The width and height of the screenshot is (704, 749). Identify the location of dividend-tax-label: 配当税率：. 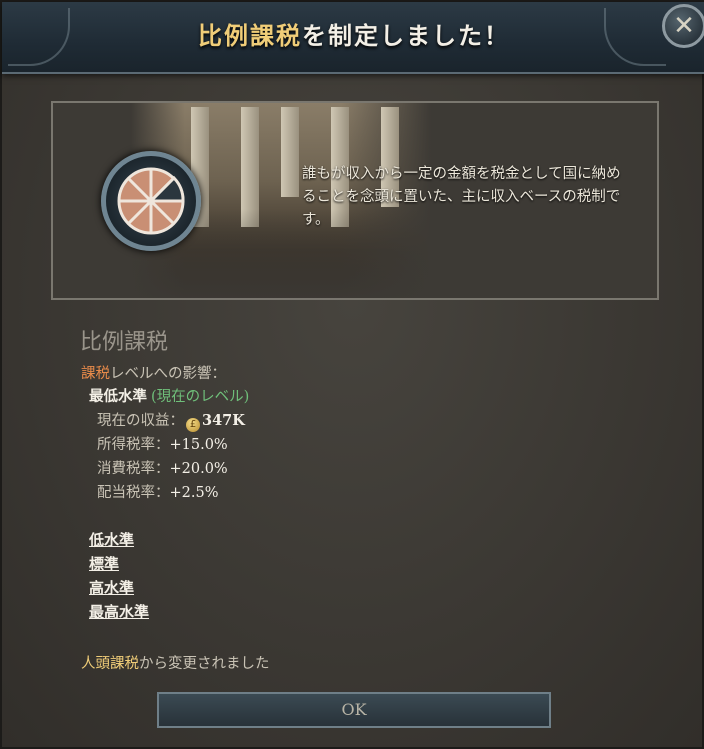
(133, 493).